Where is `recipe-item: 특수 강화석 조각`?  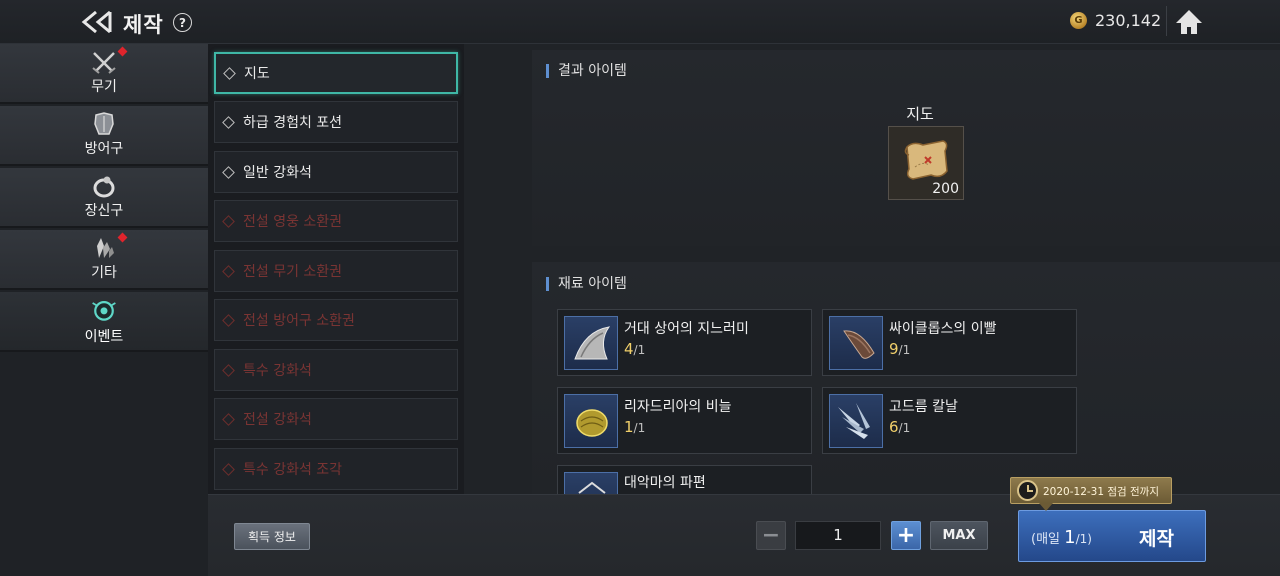 recipe-item: 특수 강화석 조각 is located at coordinates (336, 469).